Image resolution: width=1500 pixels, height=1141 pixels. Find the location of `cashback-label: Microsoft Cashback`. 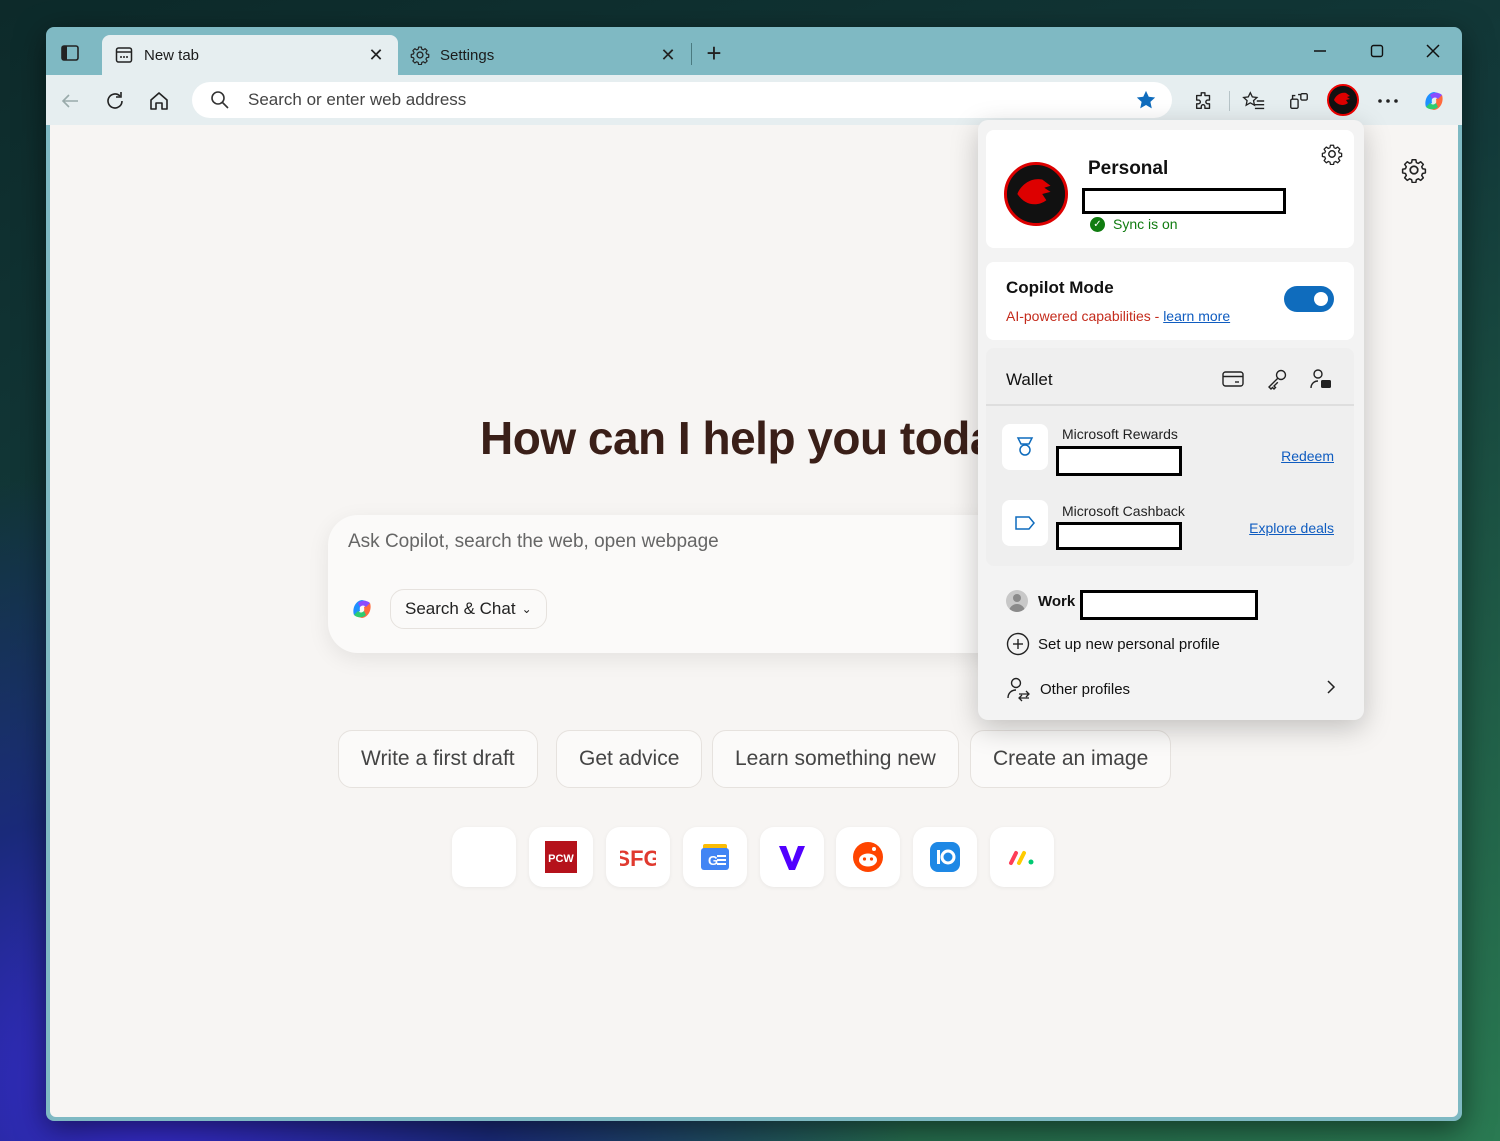

cashback-label: Microsoft Cashback is located at coordinates (1123, 511).